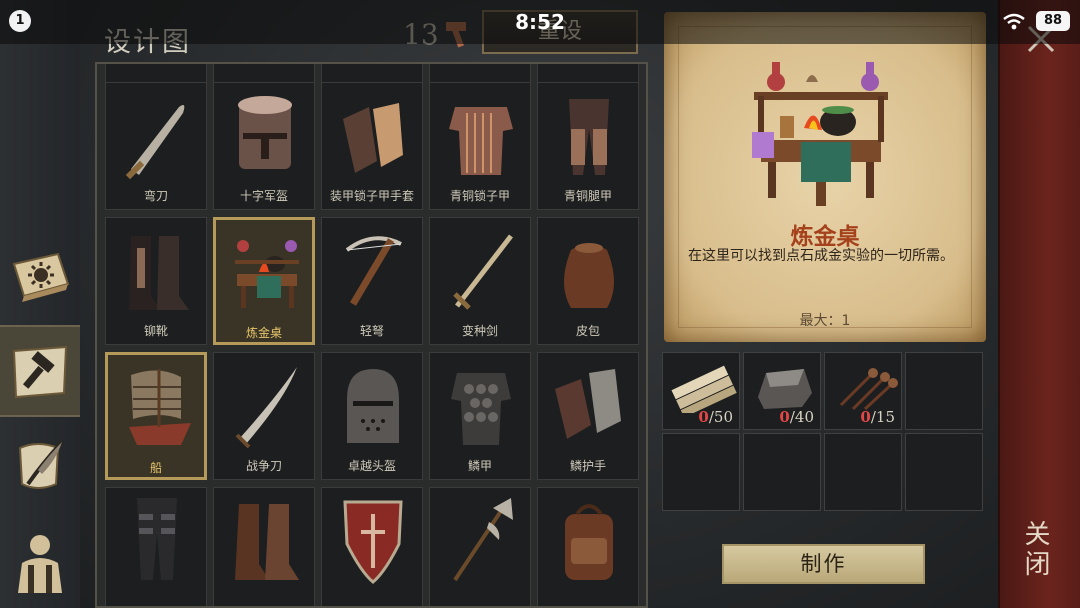 The image size is (1080, 608). Describe the element at coordinates (155, 196) in the screenshot. I see `blueprint-label: 弯刀` at that location.